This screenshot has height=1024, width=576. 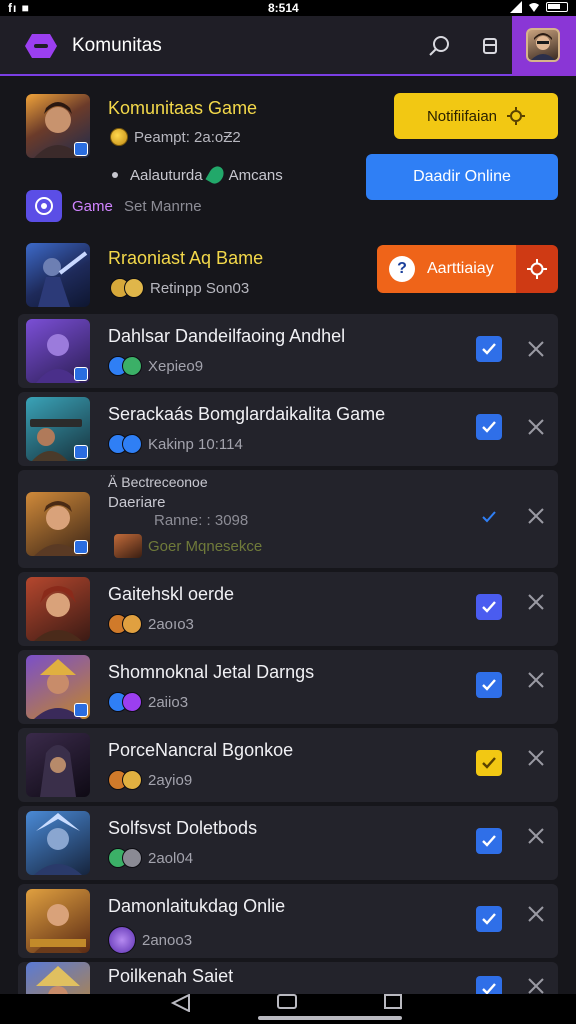 I want to click on search-button, so click(x=440, y=46).